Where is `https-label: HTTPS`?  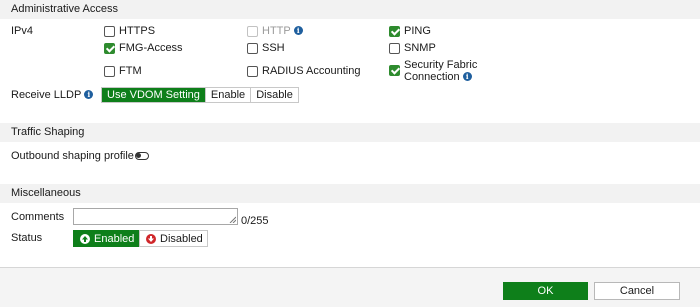
https-label: HTTPS is located at coordinates (137, 31).